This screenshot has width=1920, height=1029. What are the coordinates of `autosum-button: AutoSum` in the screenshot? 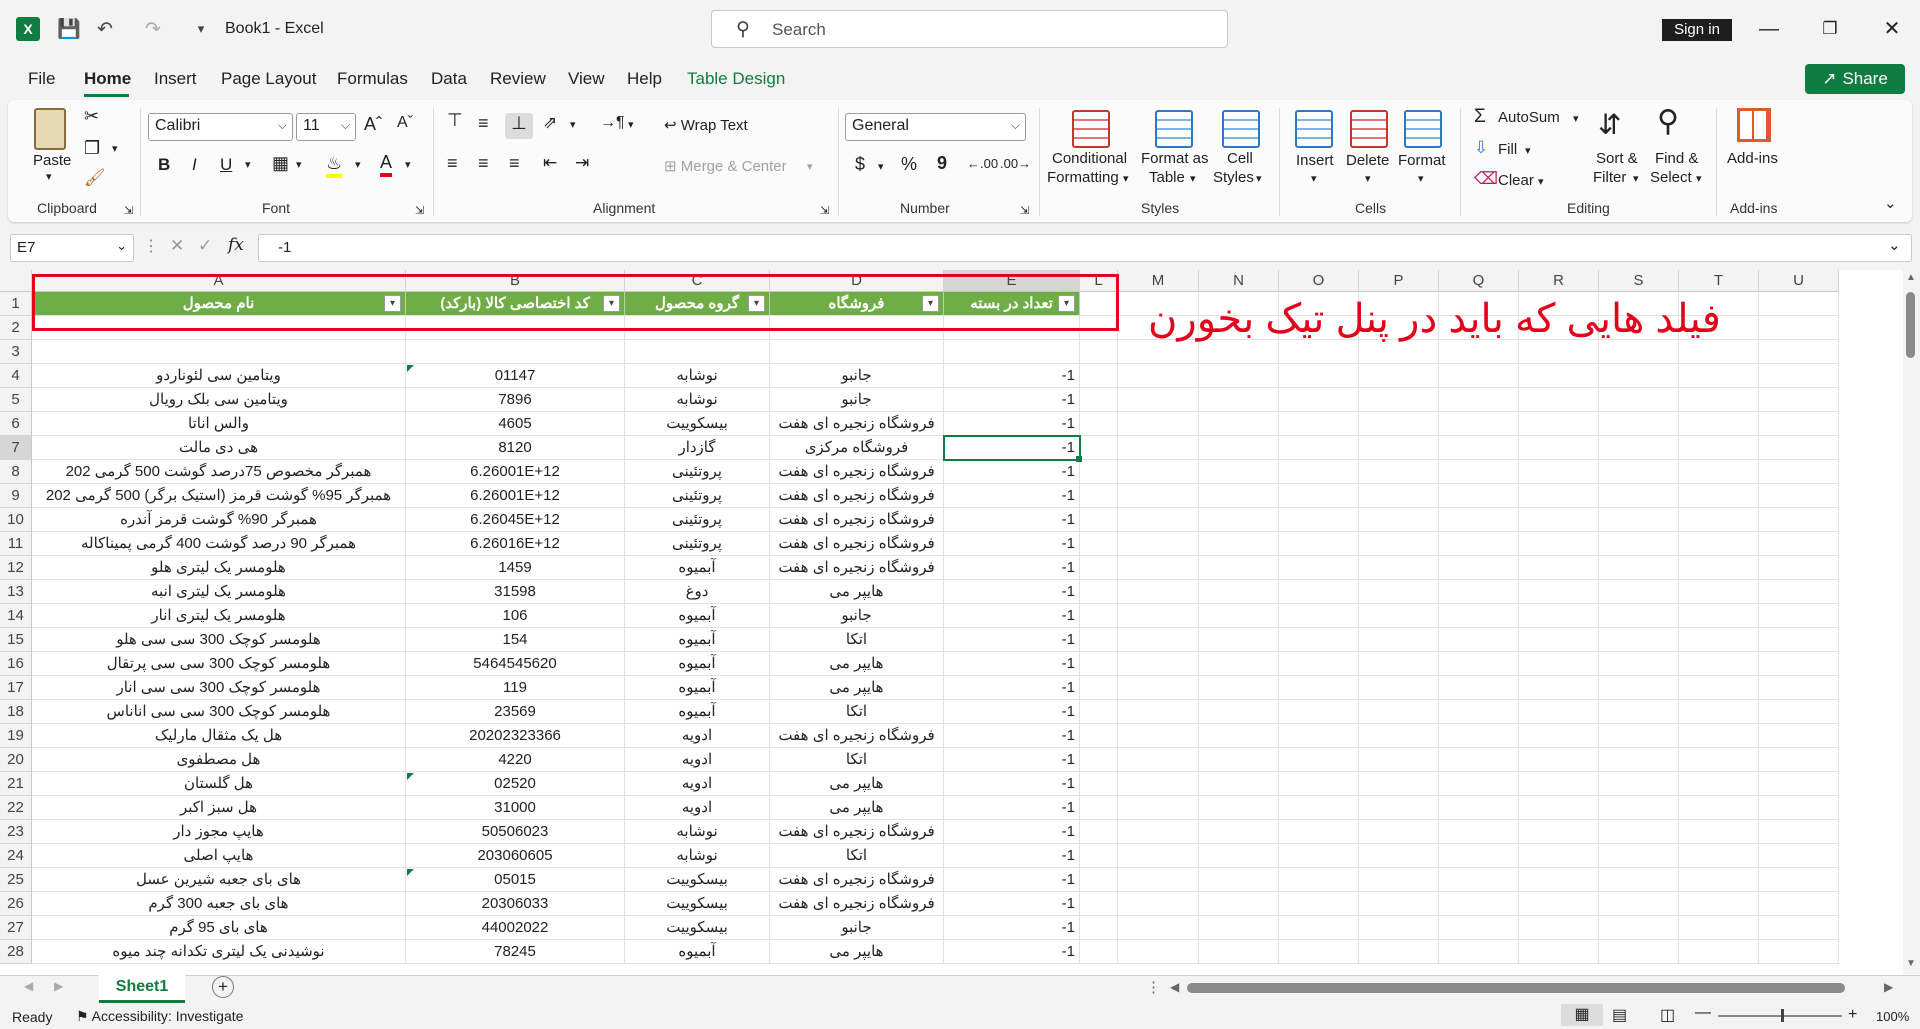 It's located at (1529, 117).